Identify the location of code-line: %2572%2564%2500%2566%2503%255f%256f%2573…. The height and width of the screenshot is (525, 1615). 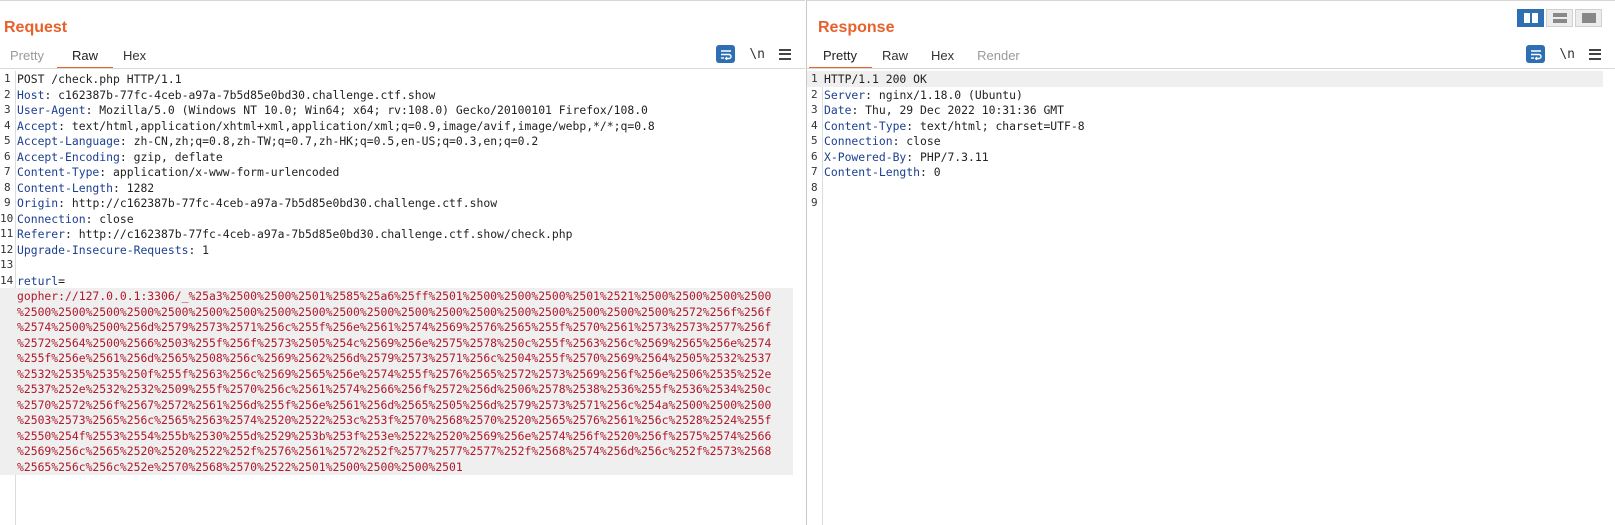
(396, 342).